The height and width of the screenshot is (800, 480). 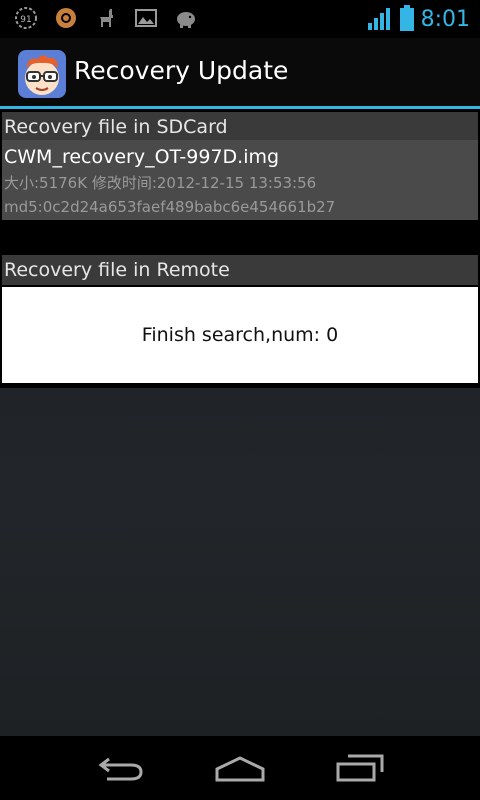 What do you see at coordinates (418, 20) in the screenshot?
I see `status-right: 8:01` at bounding box center [418, 20].